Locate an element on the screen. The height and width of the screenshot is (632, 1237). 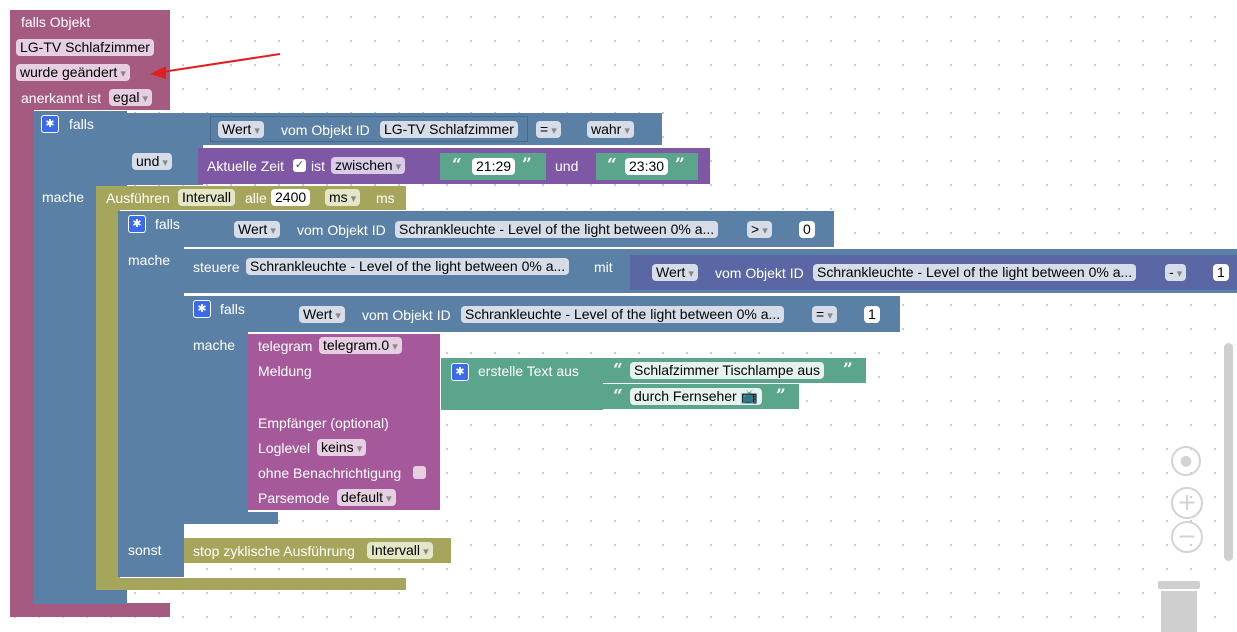
compare-op-dropdown: > is located at coordinates (759, 229).